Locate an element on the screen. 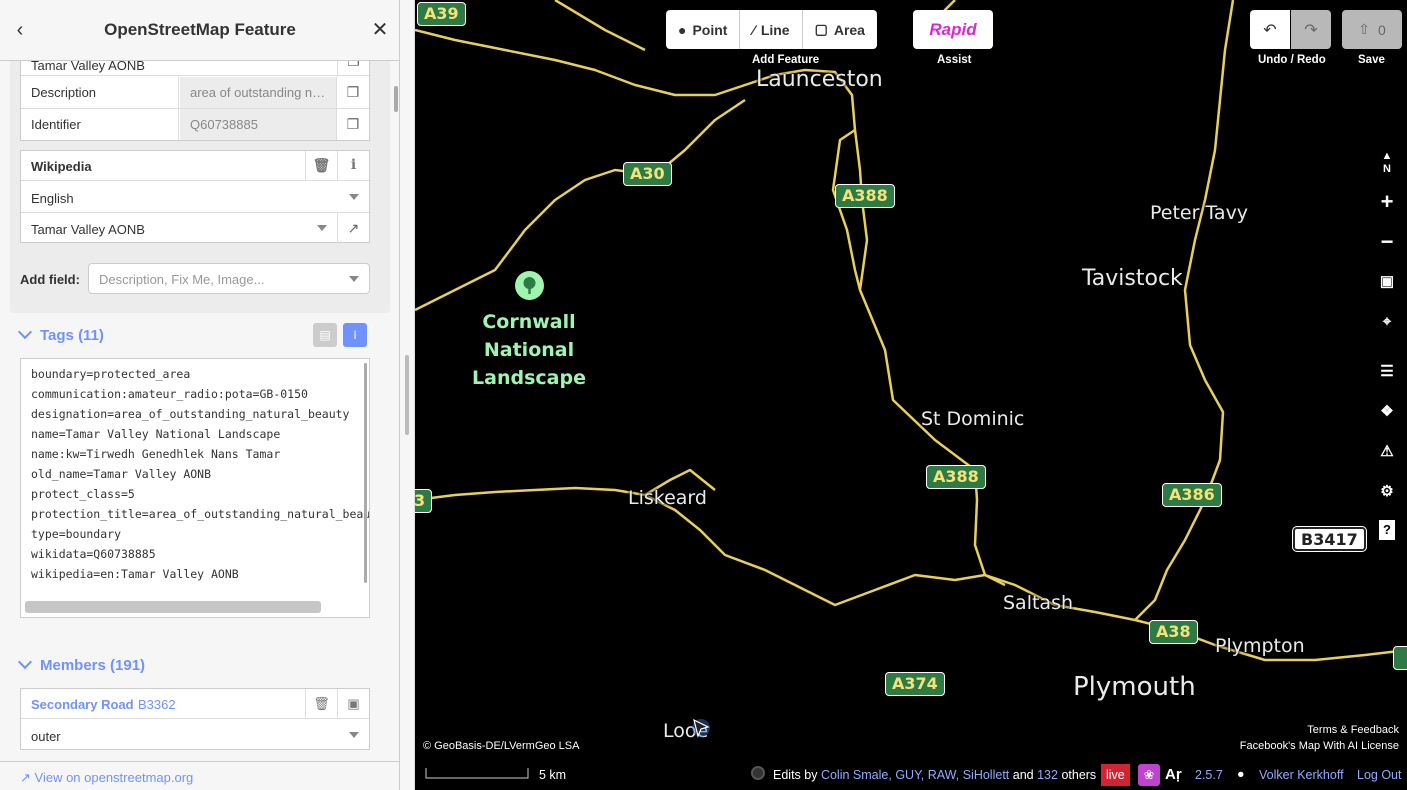 The height and width of the screenshot is (790, 1407). sidebar-resizer is located at coordinates (407, 395).